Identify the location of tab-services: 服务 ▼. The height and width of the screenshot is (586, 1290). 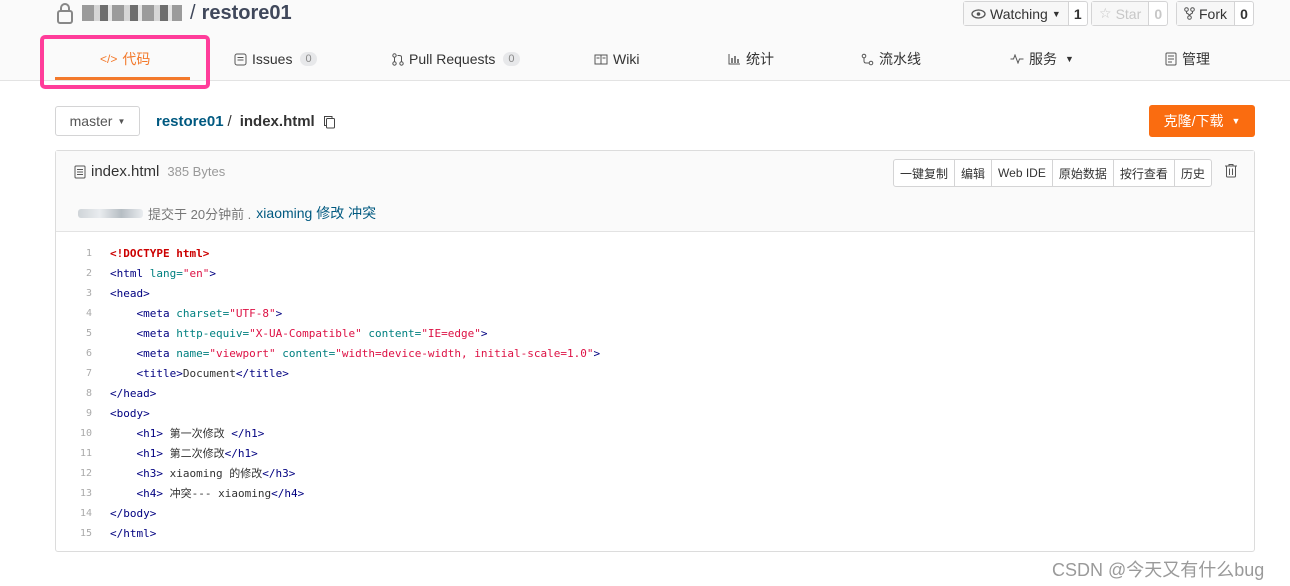
(1042, 59).